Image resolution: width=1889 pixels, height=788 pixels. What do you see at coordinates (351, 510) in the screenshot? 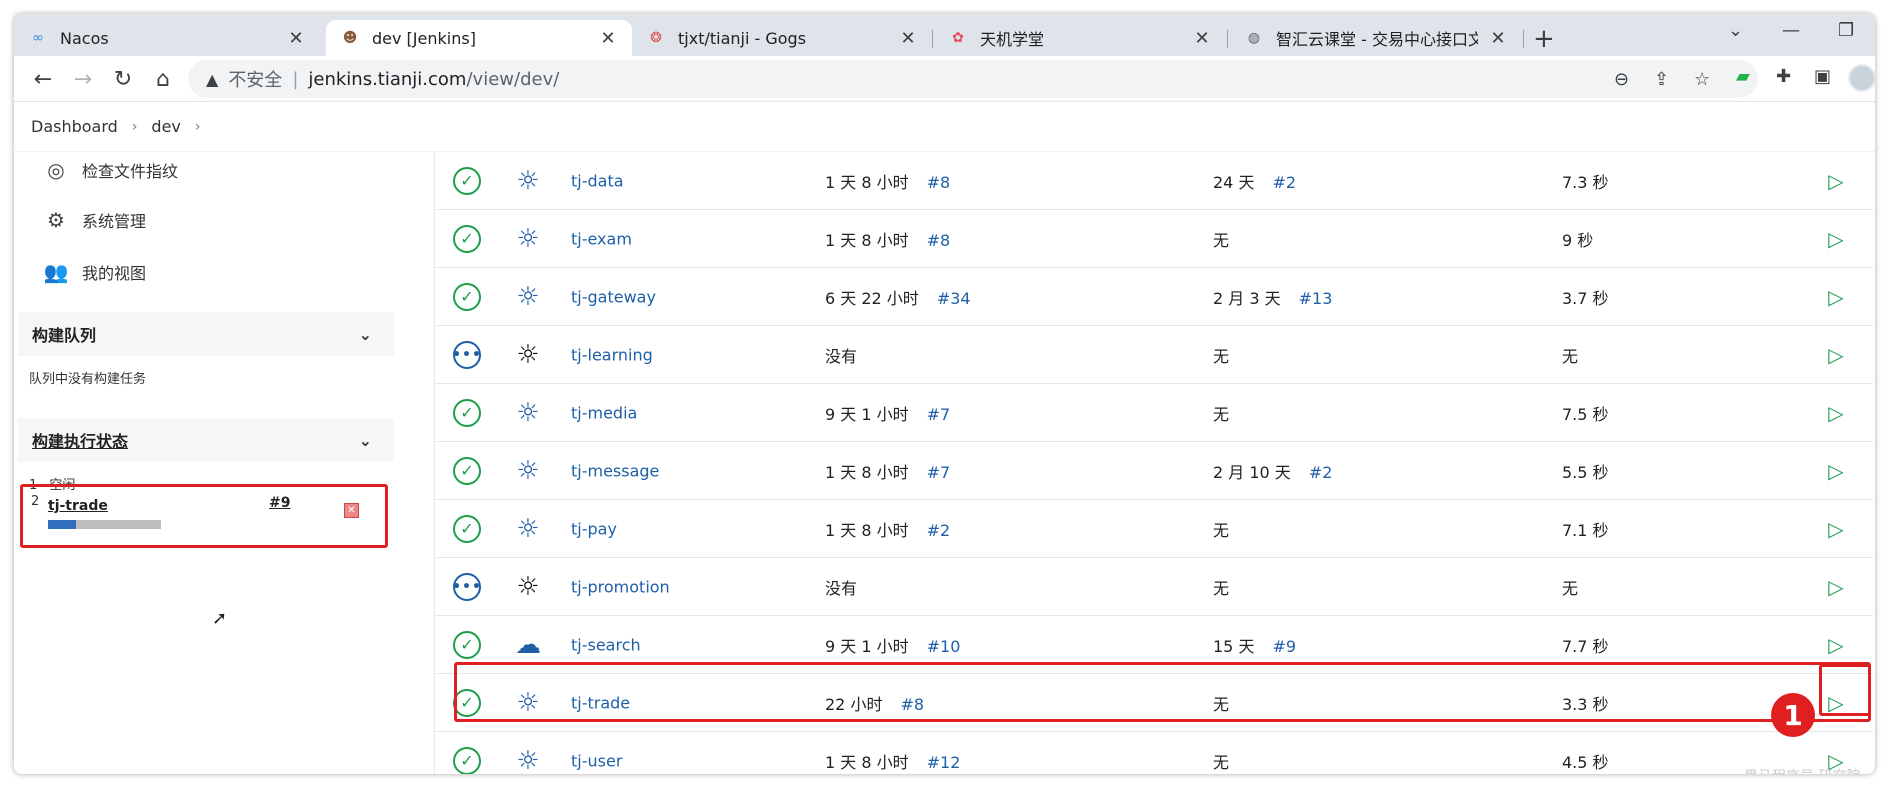
I see `stop-build-icon: ✕` at bounding box center [351, 510].